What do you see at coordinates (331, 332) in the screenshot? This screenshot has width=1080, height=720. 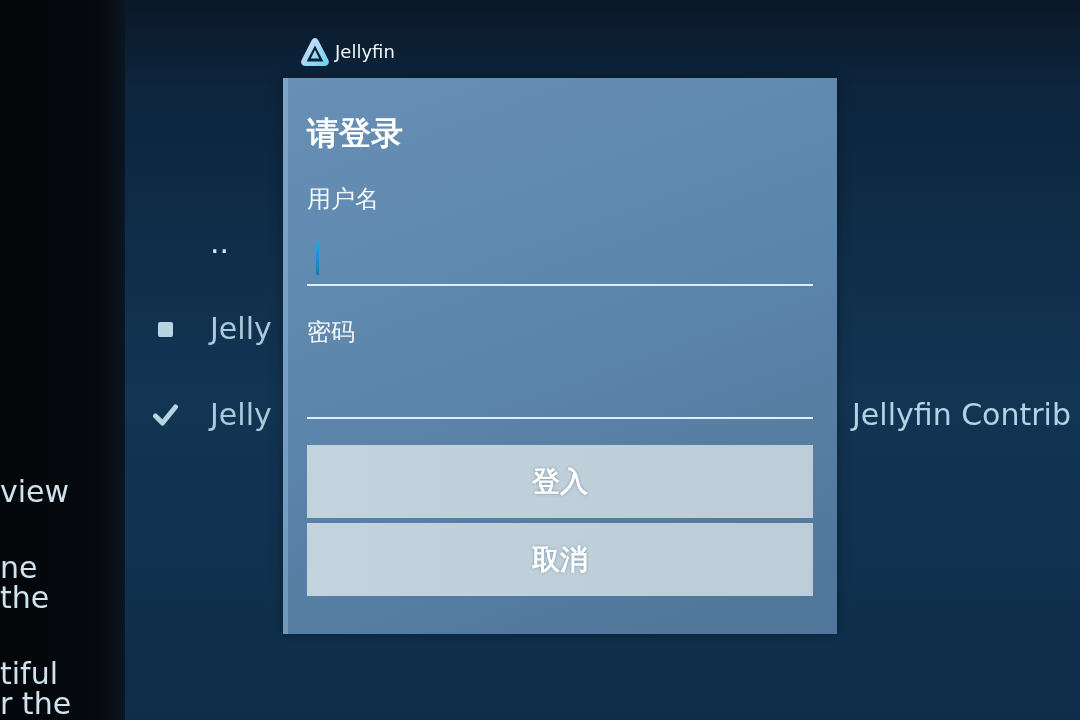 I see `field-label: 密码` at bounding box center [331, 332].